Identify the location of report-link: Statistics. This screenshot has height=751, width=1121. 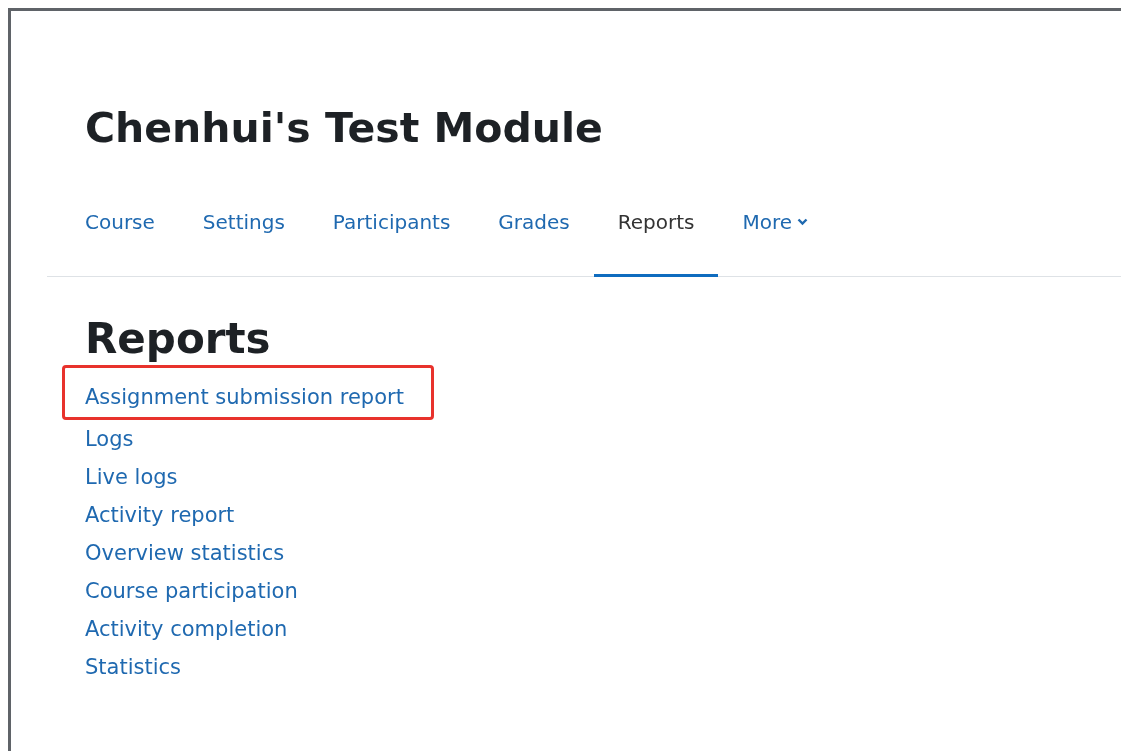
(133, 667).